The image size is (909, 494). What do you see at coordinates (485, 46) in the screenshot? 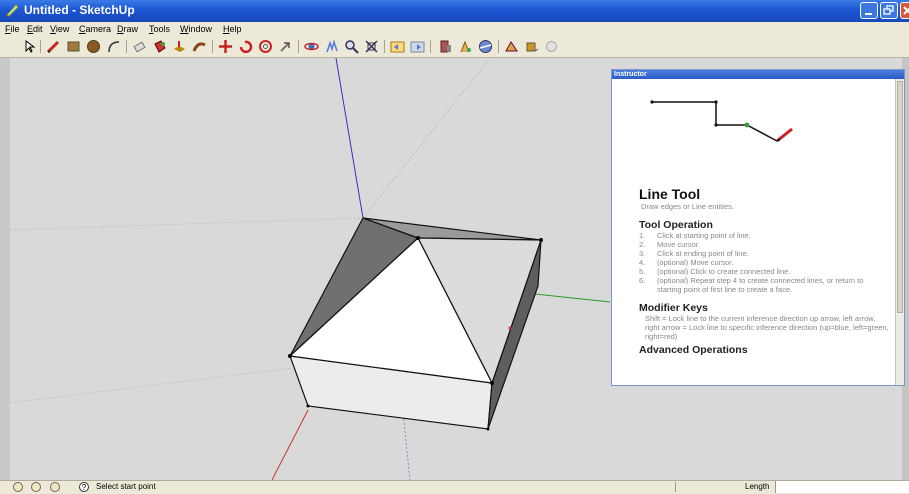
I see `styles-icon` at bounding box center [485, 46].